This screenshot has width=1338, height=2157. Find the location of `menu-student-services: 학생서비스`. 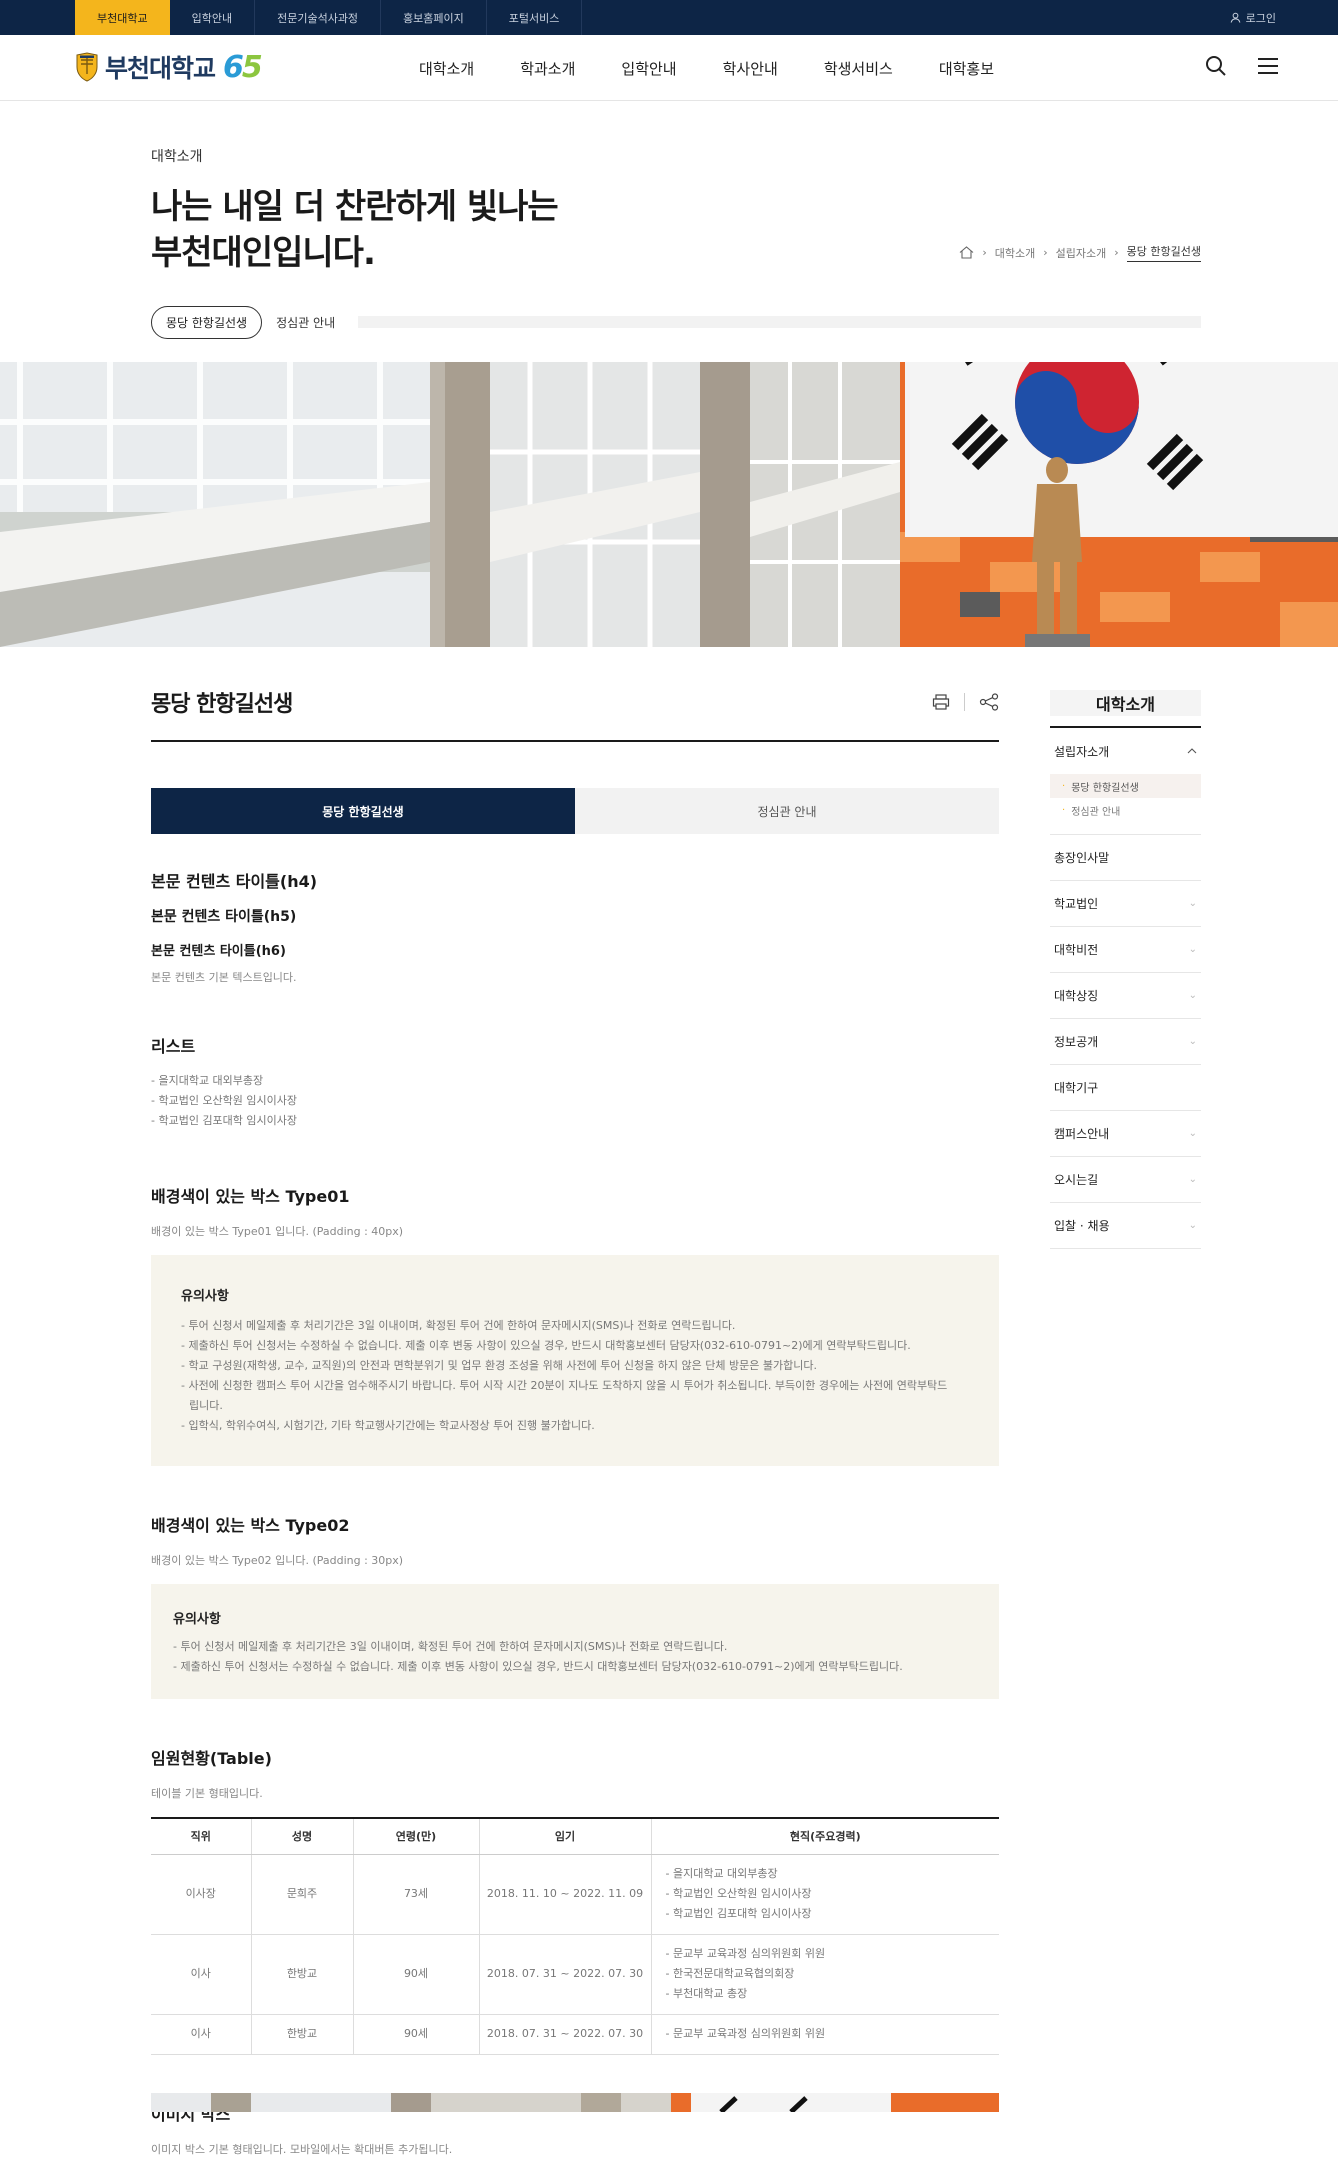

menu-student-services: 학생서비스 is located at coordinates (858, 68).